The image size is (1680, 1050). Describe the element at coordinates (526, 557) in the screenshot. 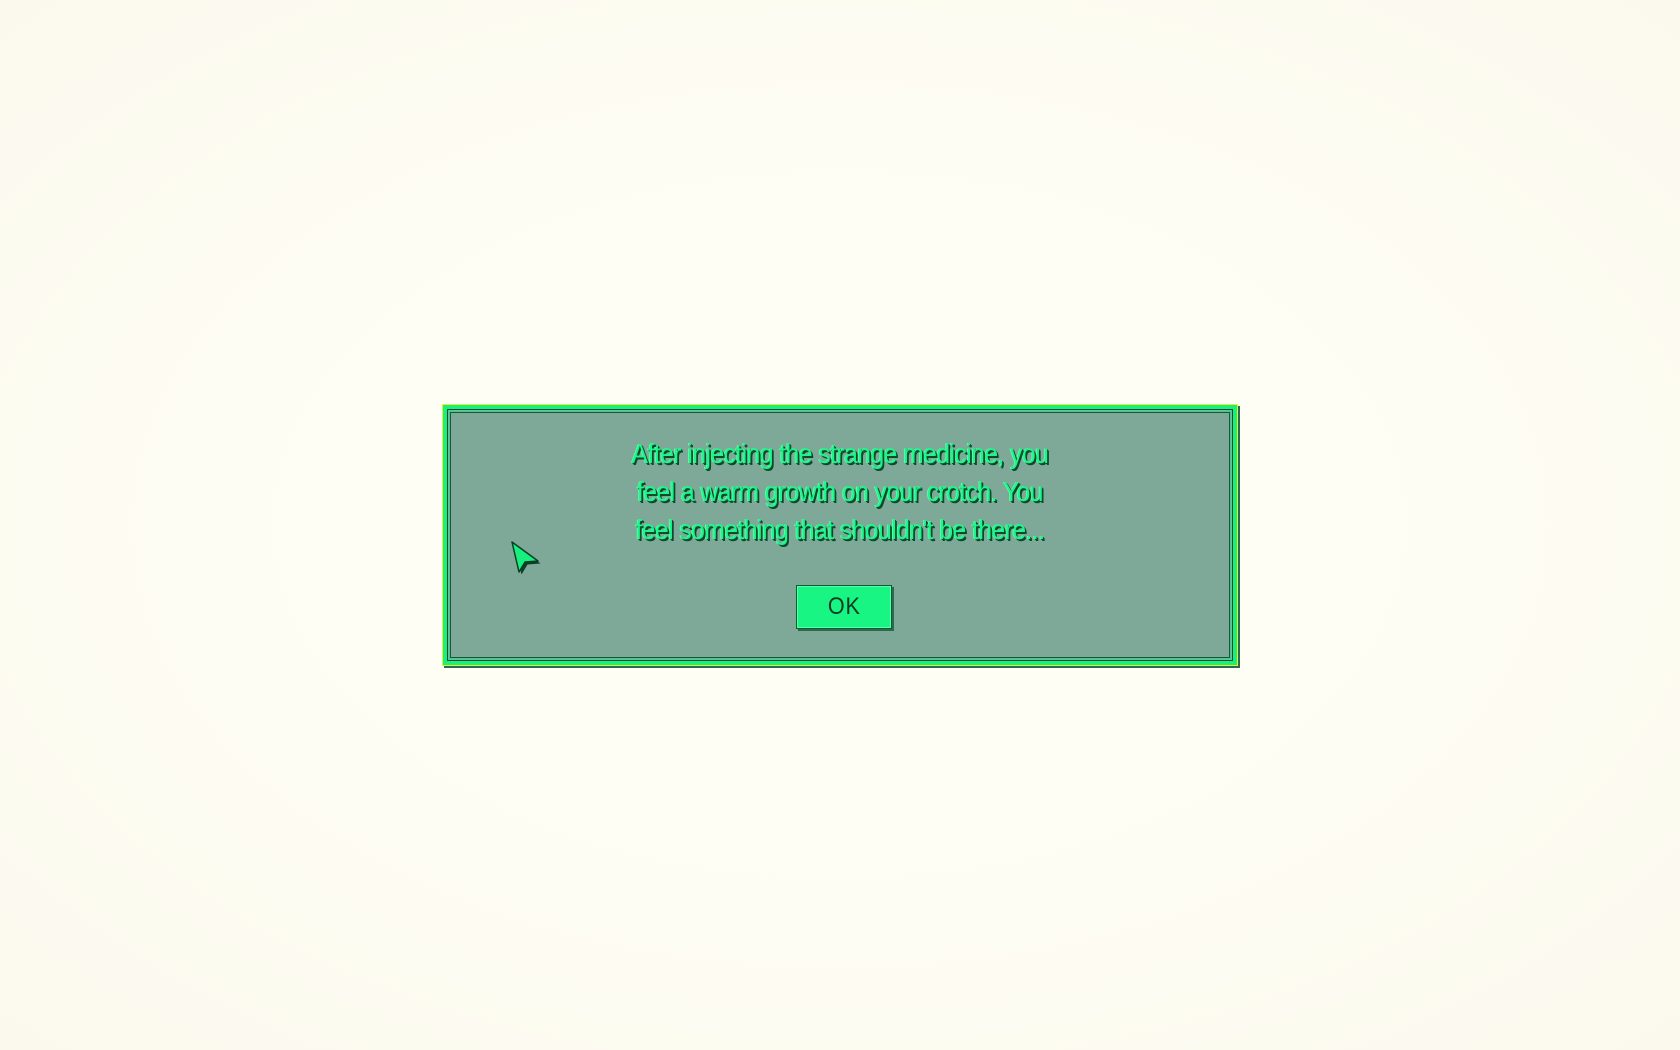

I see `pointer-cursor-icon` at that location.